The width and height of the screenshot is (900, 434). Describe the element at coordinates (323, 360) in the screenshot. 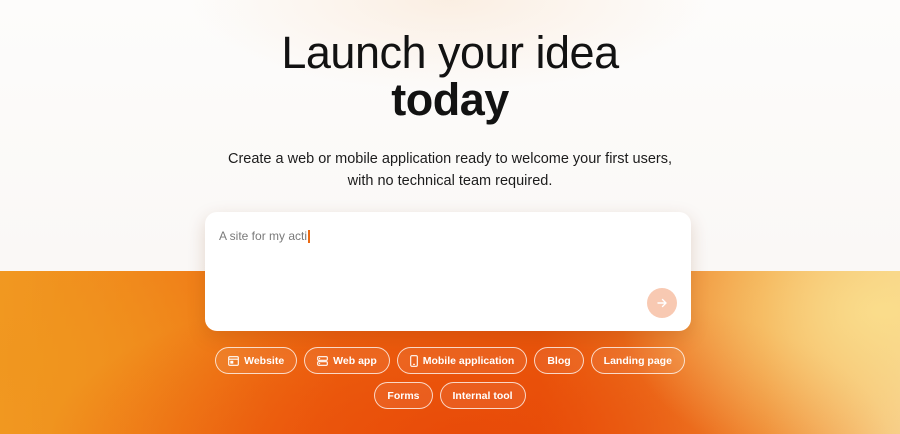

I see `server-stack-icon` at that location.